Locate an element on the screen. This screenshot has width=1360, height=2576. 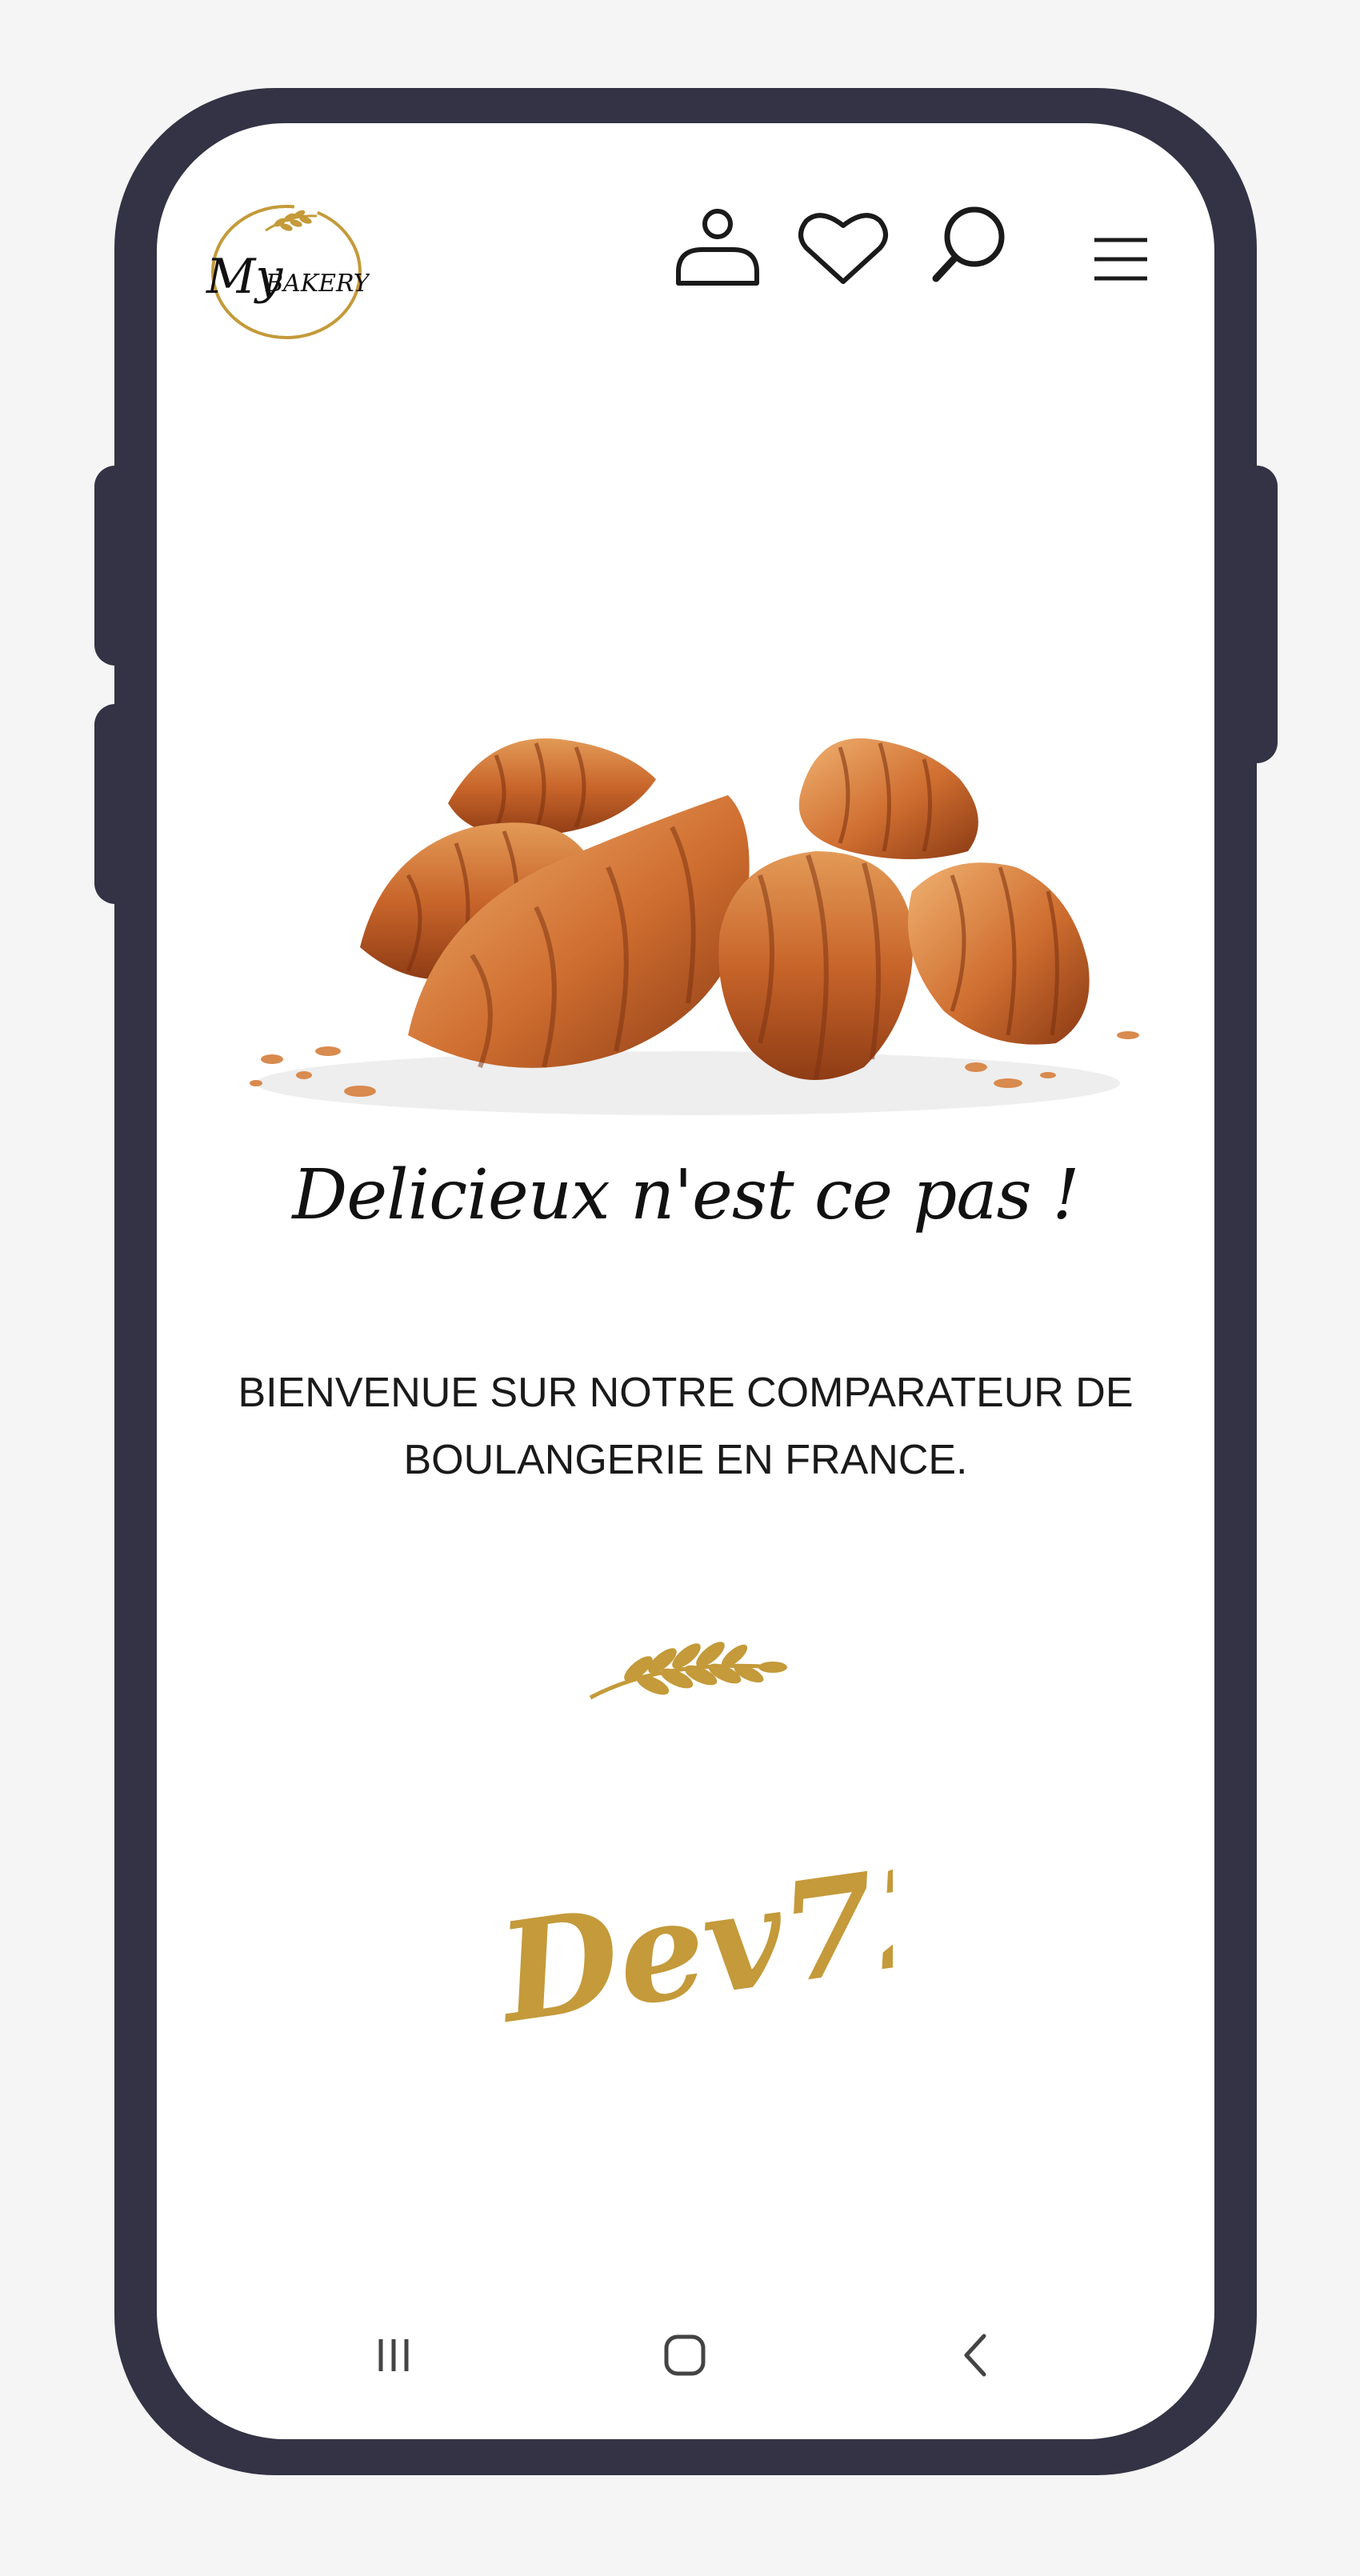
menu-icon is located at coordinates (1121, 259).